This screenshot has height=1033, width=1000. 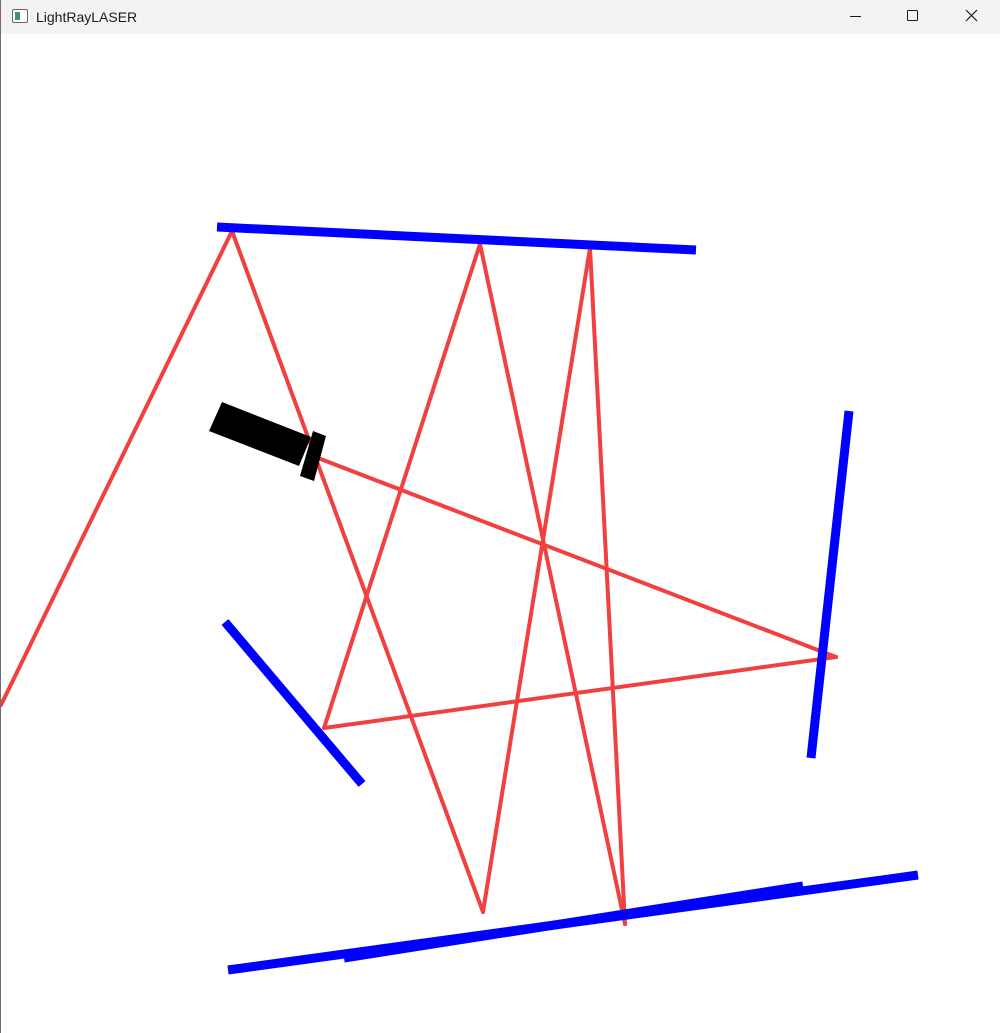 I want to click on mirror-top, so click(x=456, y=238).